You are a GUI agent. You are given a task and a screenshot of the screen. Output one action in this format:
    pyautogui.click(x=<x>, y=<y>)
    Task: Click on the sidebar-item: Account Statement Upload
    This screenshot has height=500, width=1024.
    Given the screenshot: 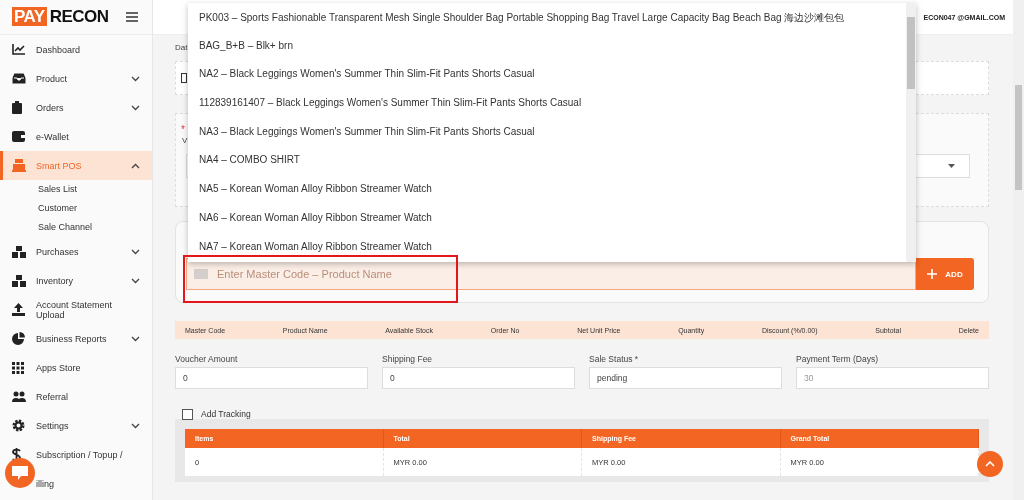 What is the action you would take?
    pyautogui.click(x=76, y=309)
    